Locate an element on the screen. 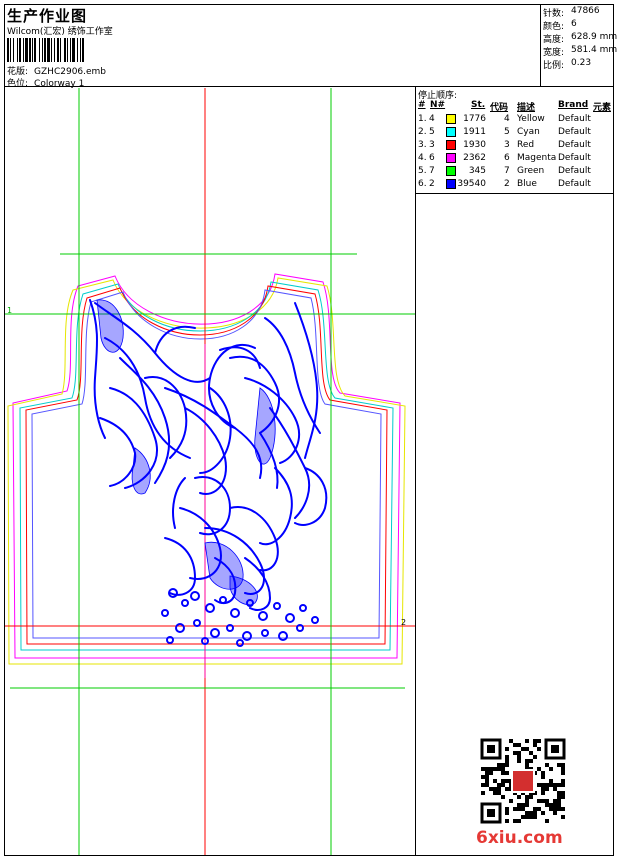 The image size is (620, 860). row-code: 3 is located at coordinates (507, 145).